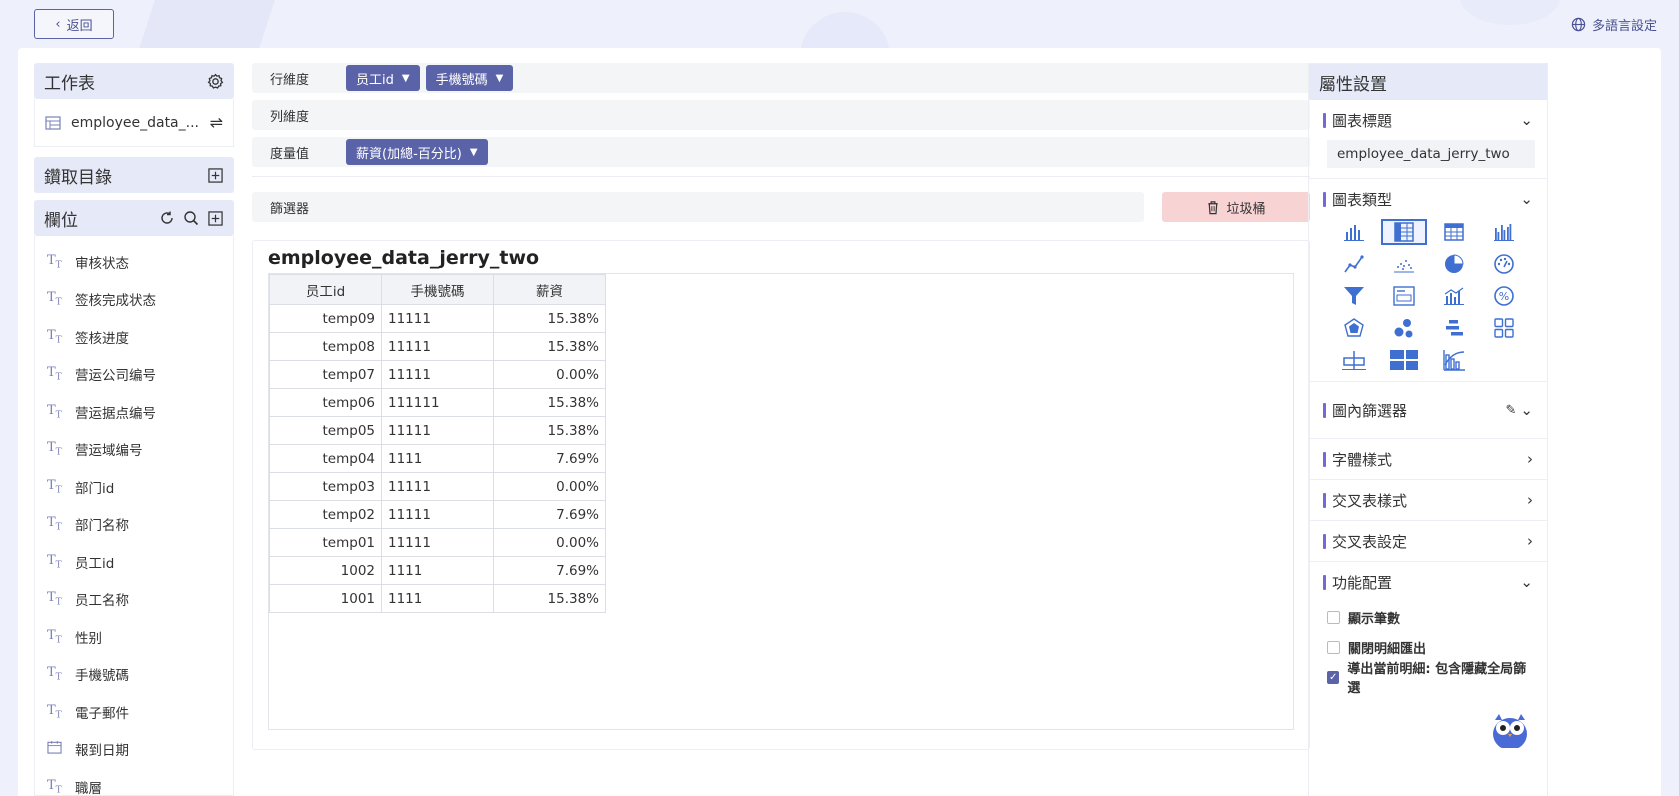 This screenshot has height=796, width=1679. What do you see at coordinates (325, 374) in the screenshot?
I see `table-cell: temp07` at bounding box center [325, 374].